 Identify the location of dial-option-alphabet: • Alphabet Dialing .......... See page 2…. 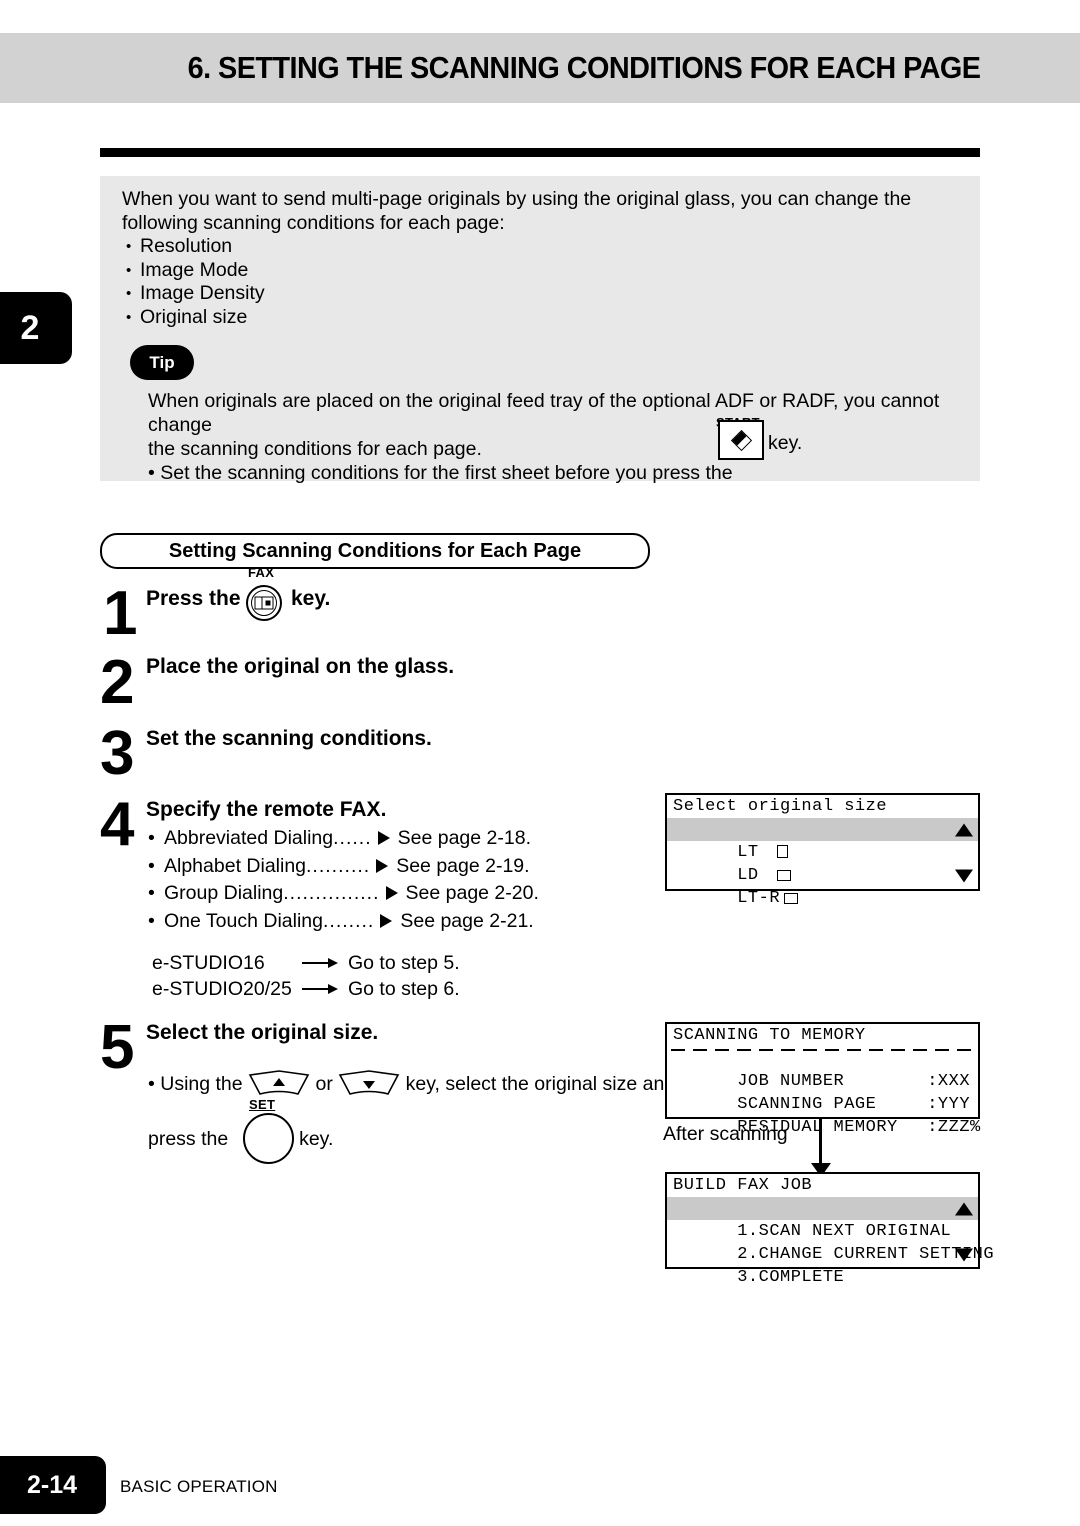
(358, 867).